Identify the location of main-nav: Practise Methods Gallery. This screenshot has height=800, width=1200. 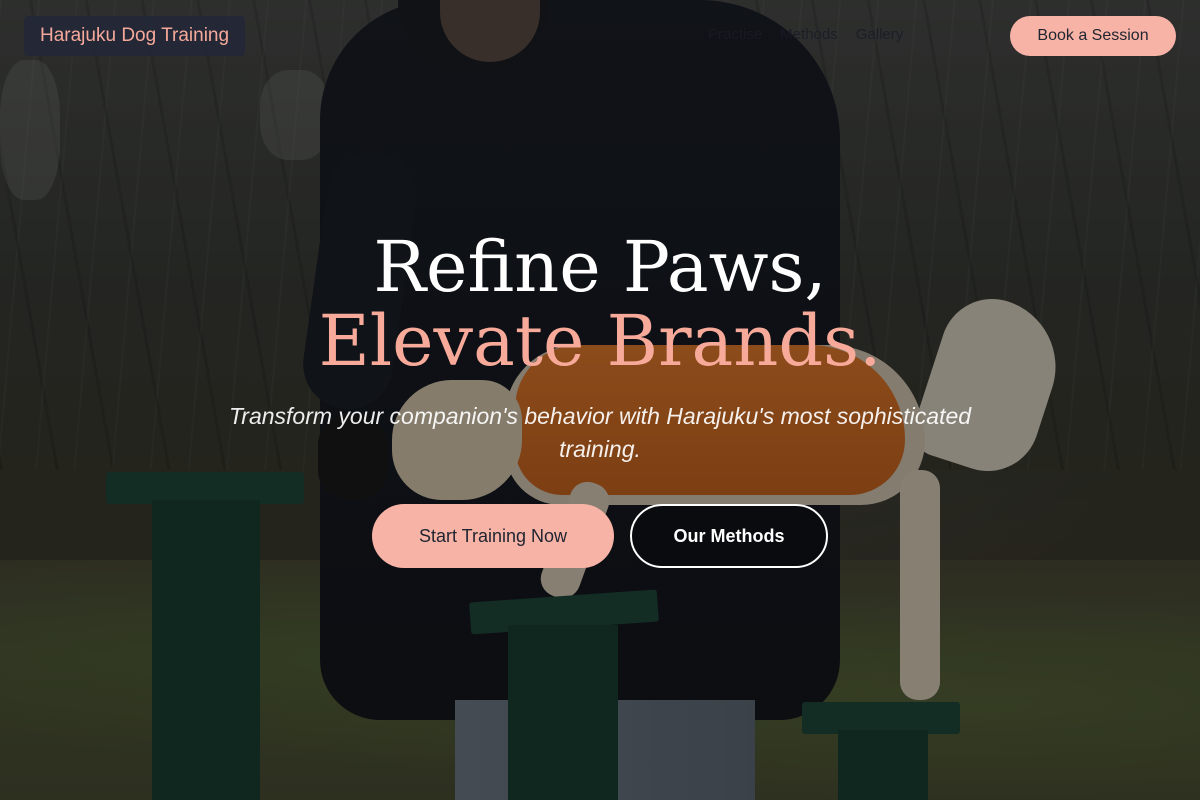
(805, 34).